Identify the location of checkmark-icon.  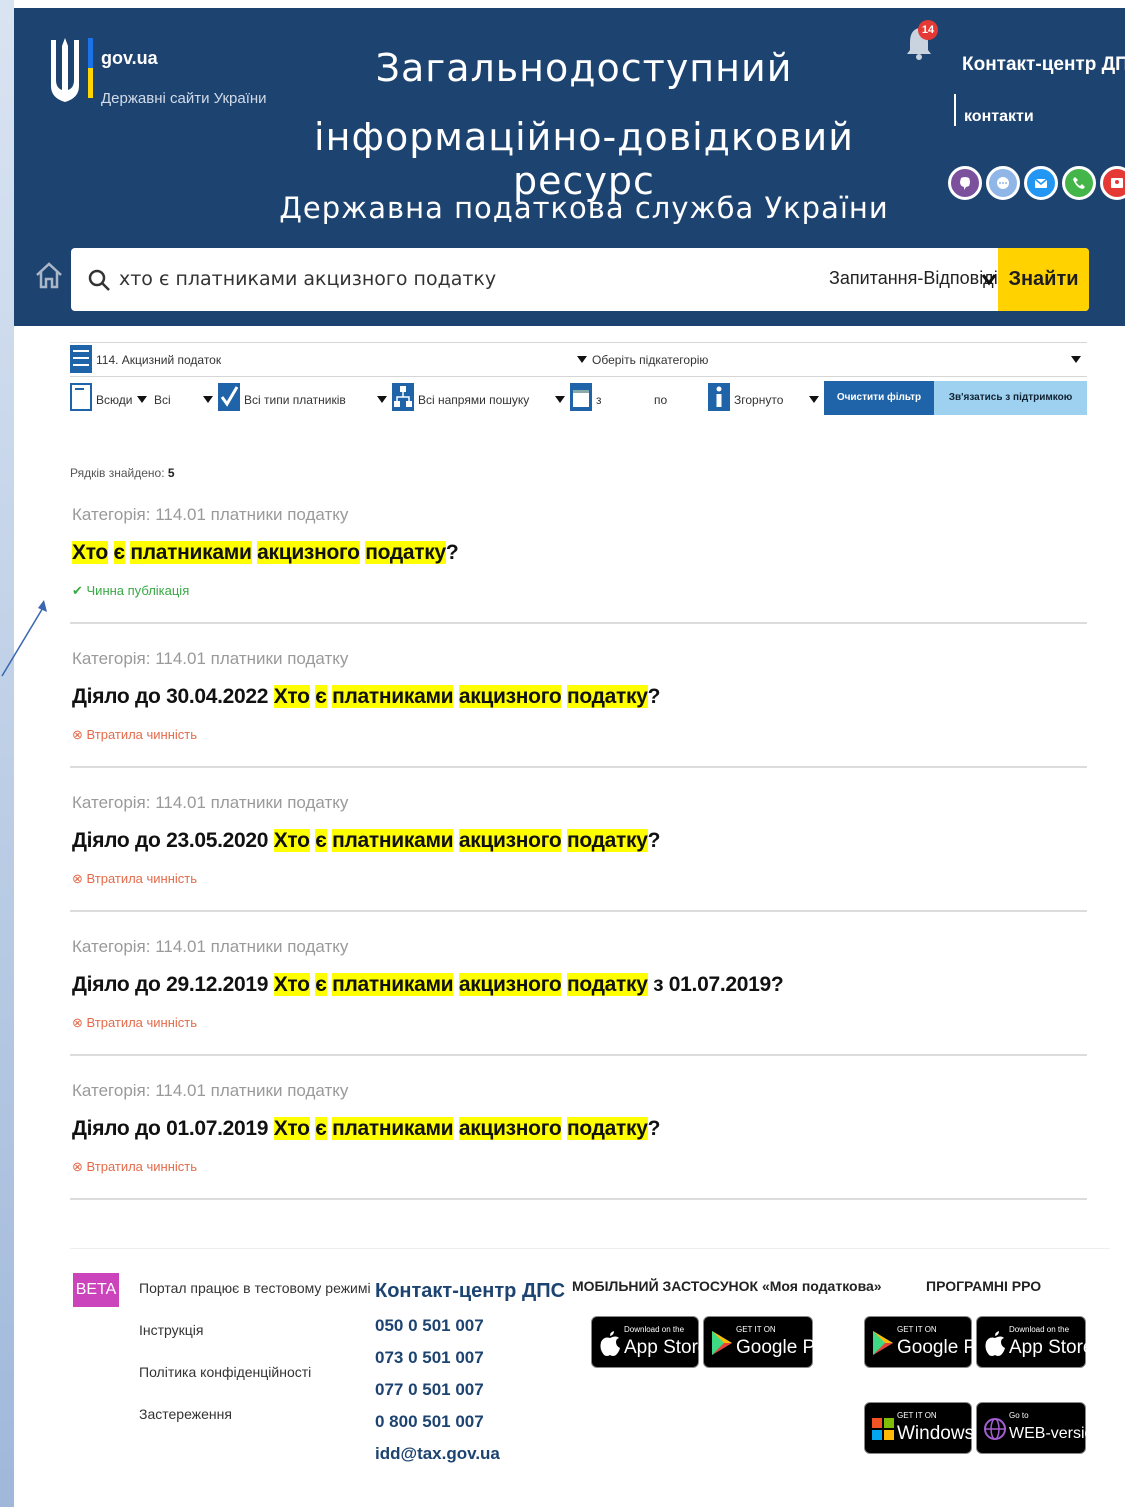
(229, 397).